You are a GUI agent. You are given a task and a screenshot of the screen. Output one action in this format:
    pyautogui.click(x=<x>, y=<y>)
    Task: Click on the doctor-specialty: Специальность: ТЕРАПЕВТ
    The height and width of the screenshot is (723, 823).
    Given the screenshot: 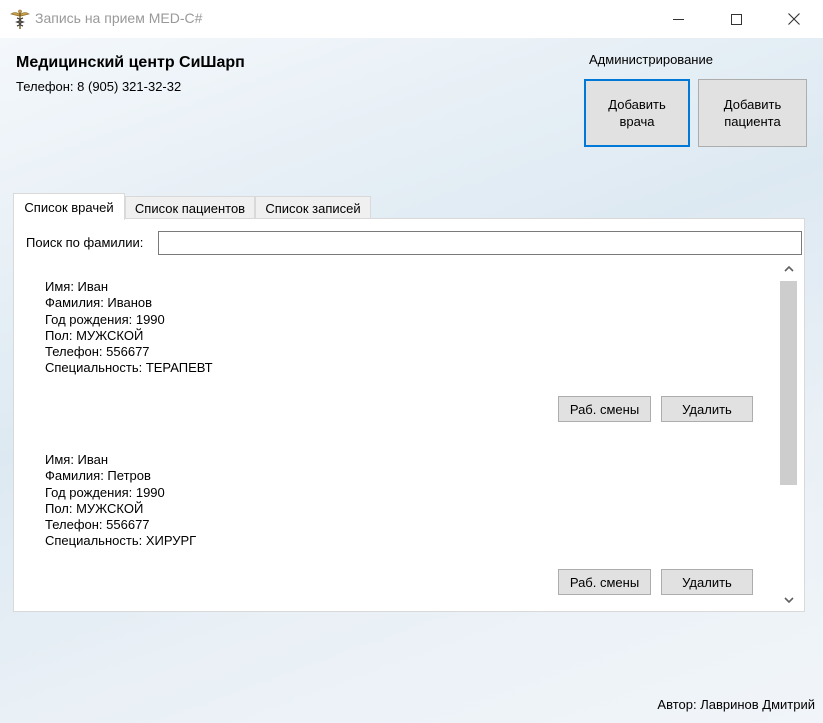 What is the action you would take?
    pyautogui.click(x=129, y=368)
    